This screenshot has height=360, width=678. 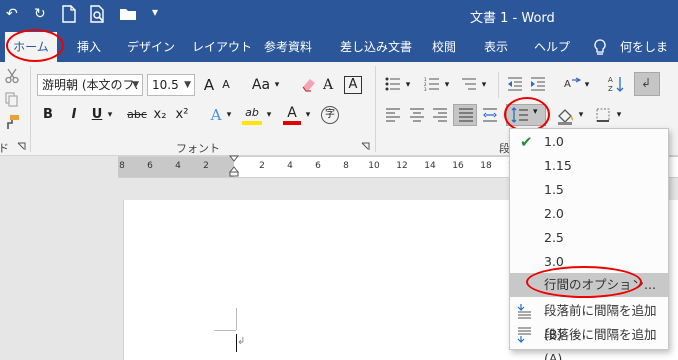 I want to click on highlight-color-bar, so click(x=252, y=123).